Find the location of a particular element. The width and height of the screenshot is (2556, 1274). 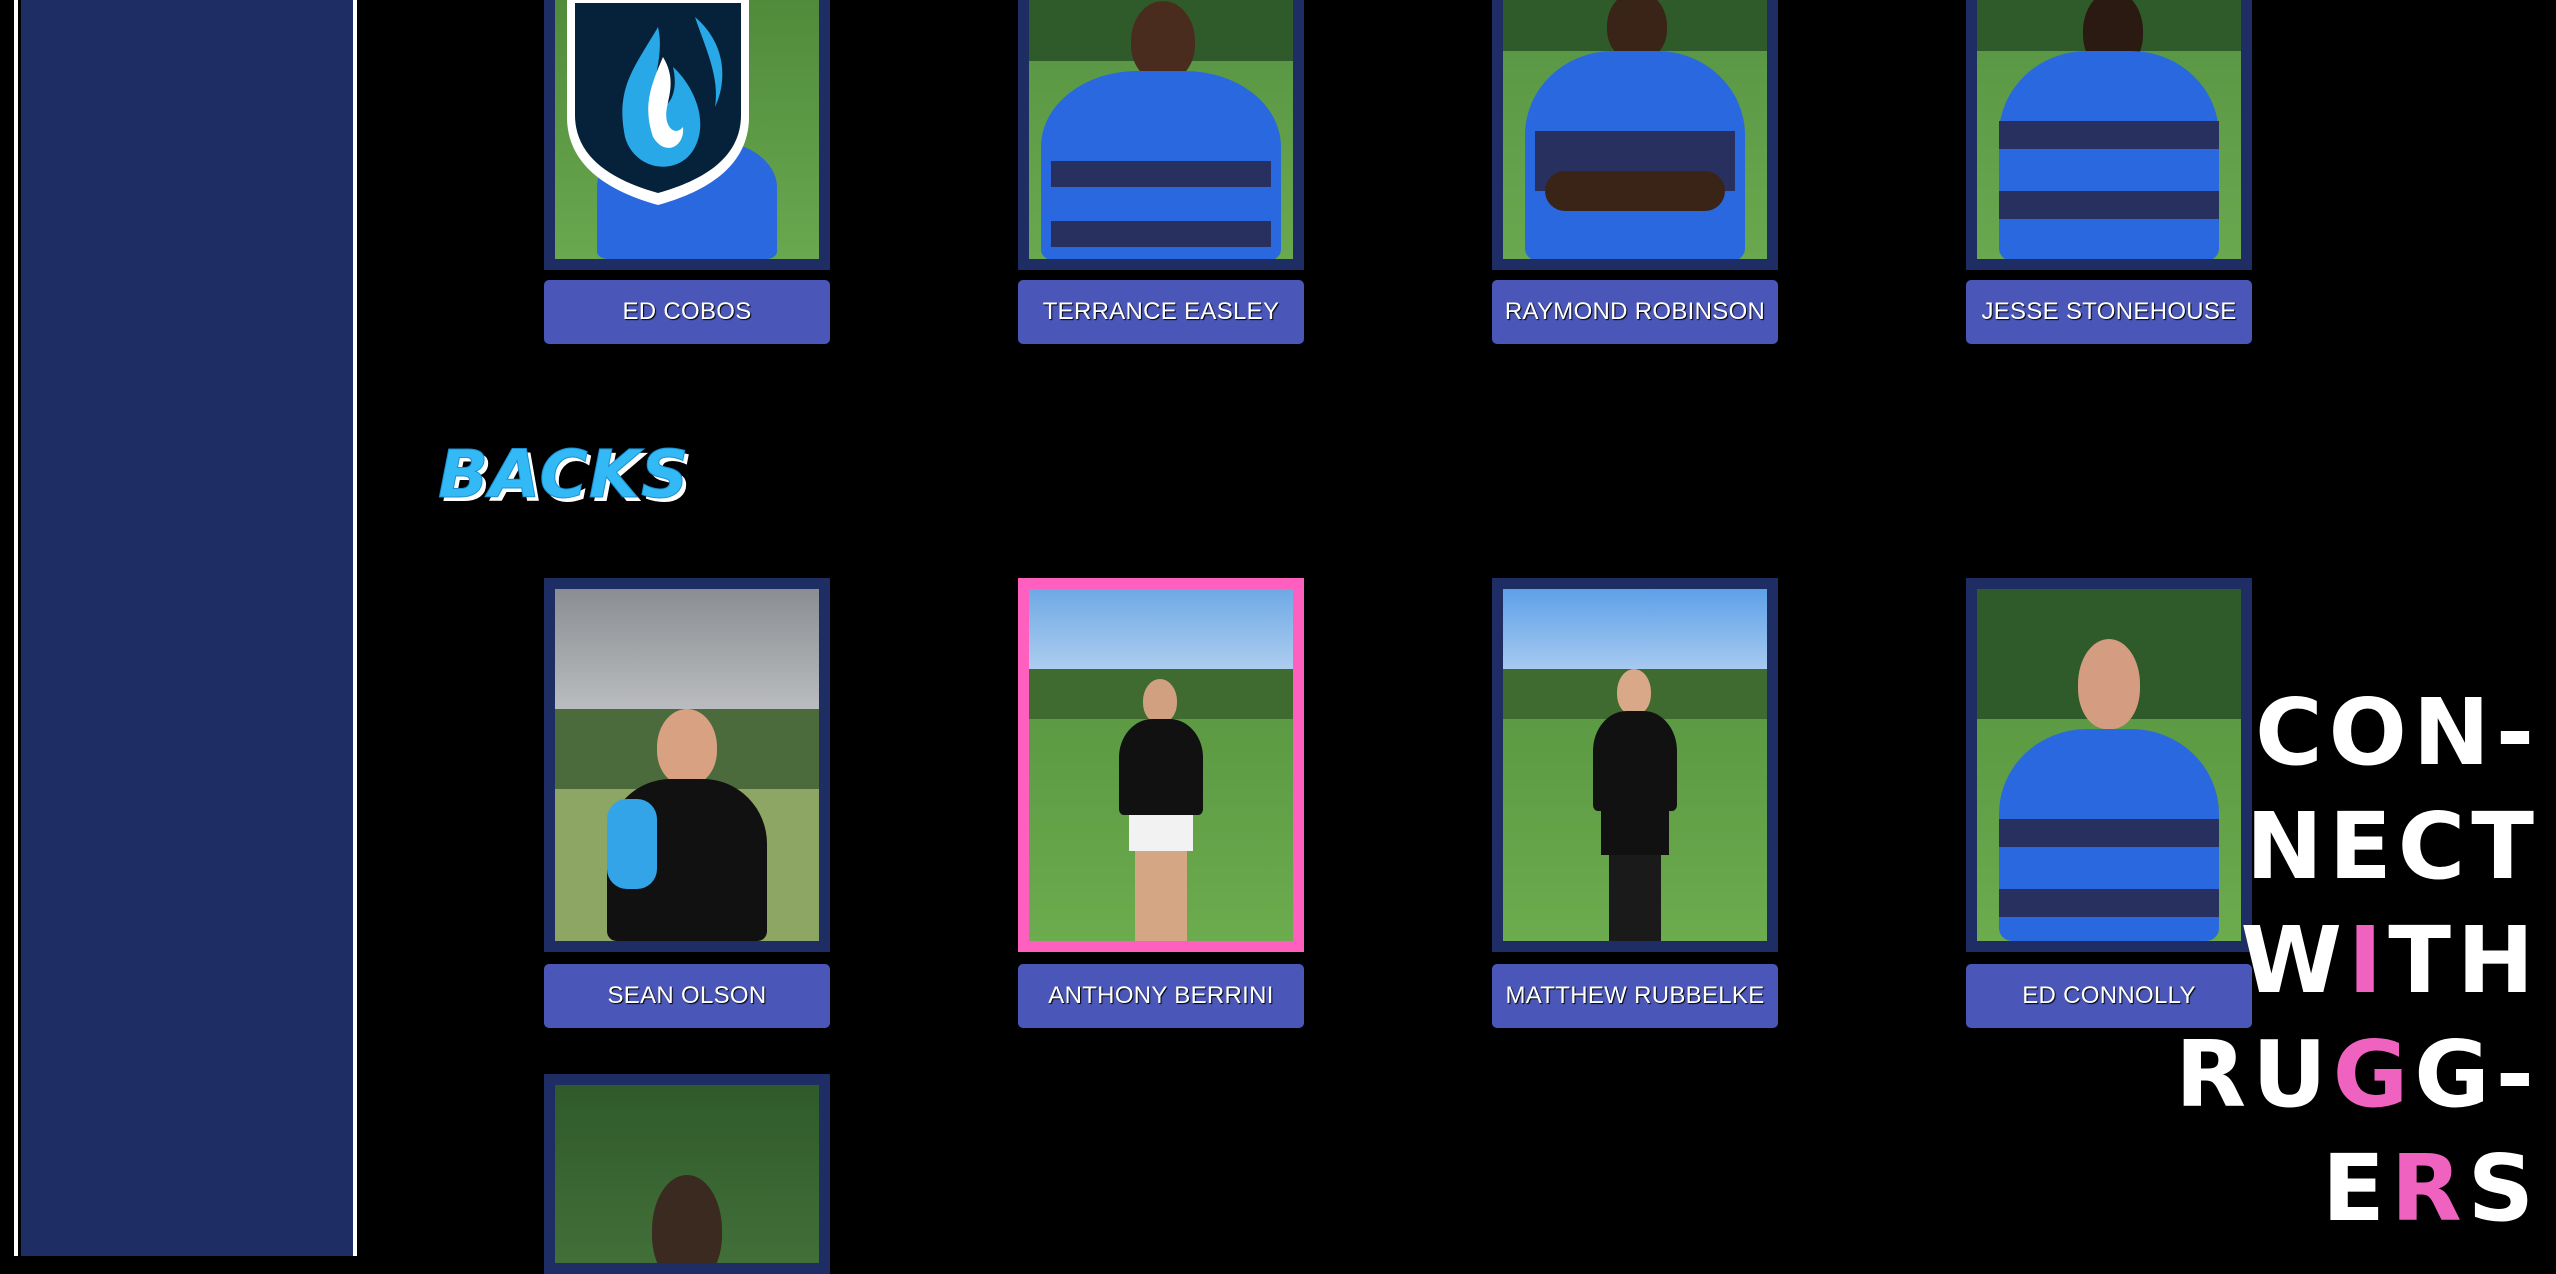

sidebar-border-right is located at coordinates (355, 628).